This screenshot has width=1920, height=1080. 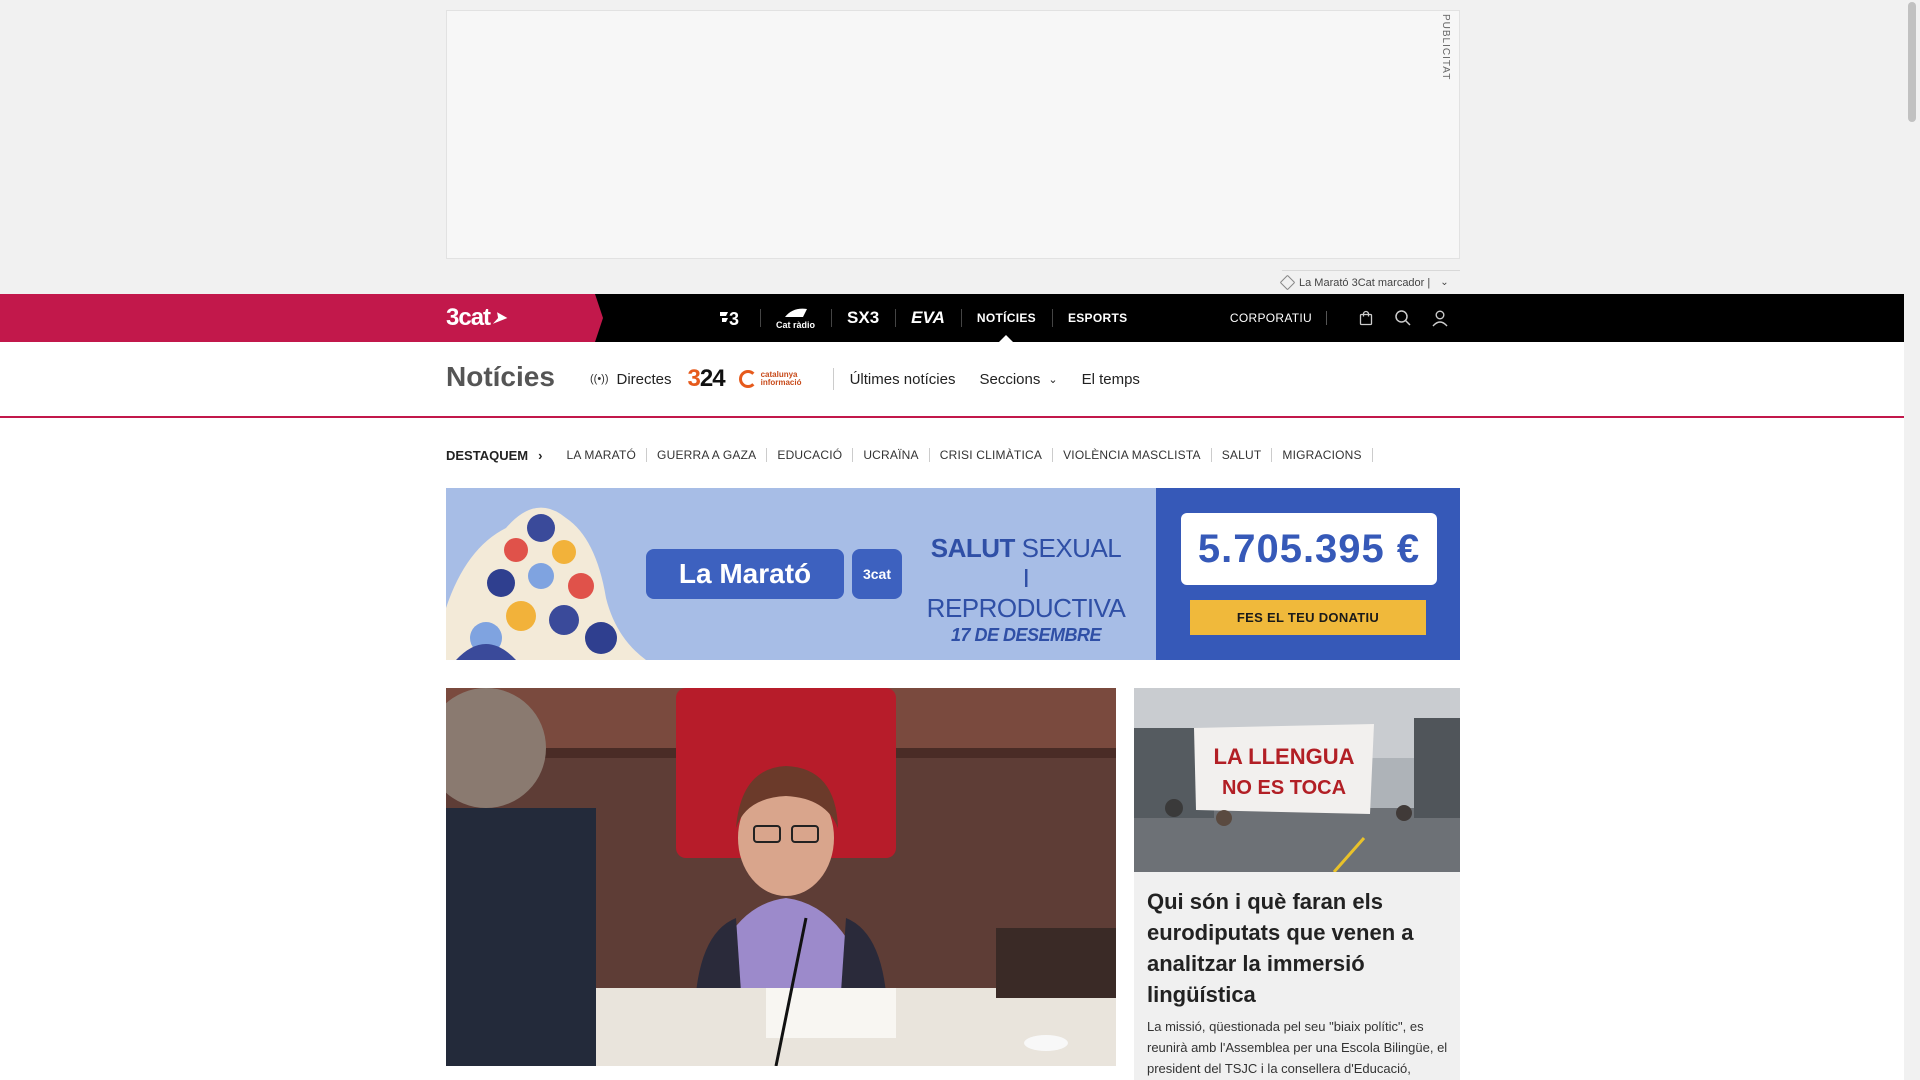 What do you see at coordinates (1132, 455) in the screenshot?
I see `destaquem-item: VIOLÈNCIA MASCLISTA` at bounding box center [1132, 455].